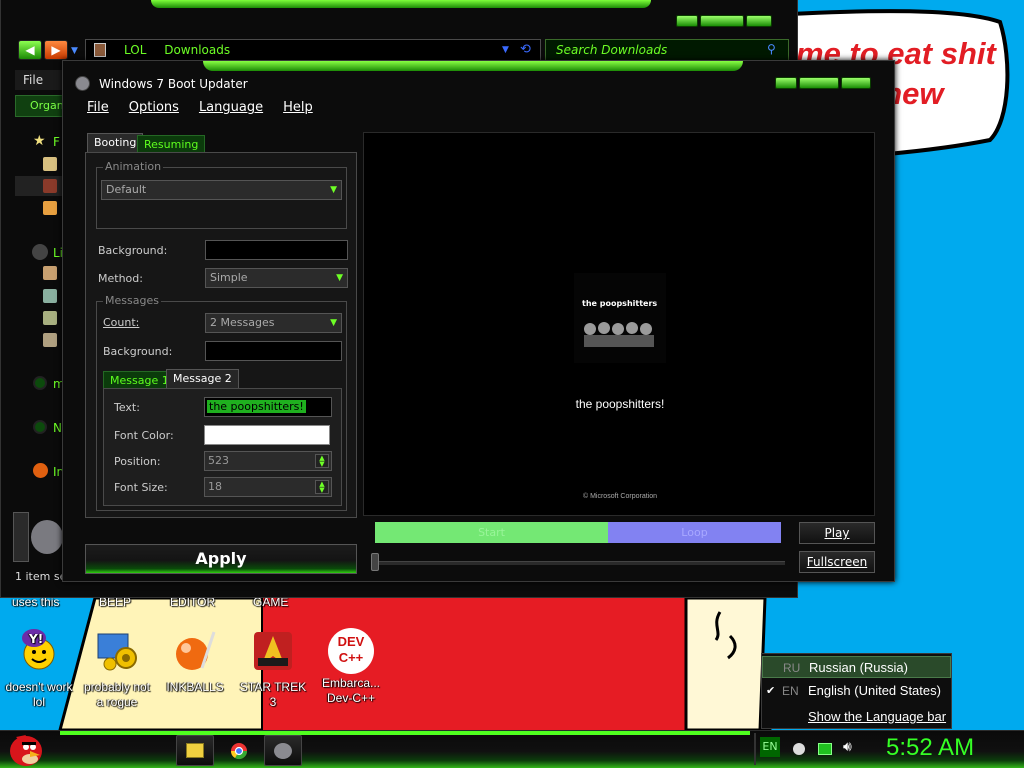 This screenshot has width=1024, height=768. What do you see at coordinates (40, 427) in the screenshot?
I see `network-icon` at bounding box center [40, 427].